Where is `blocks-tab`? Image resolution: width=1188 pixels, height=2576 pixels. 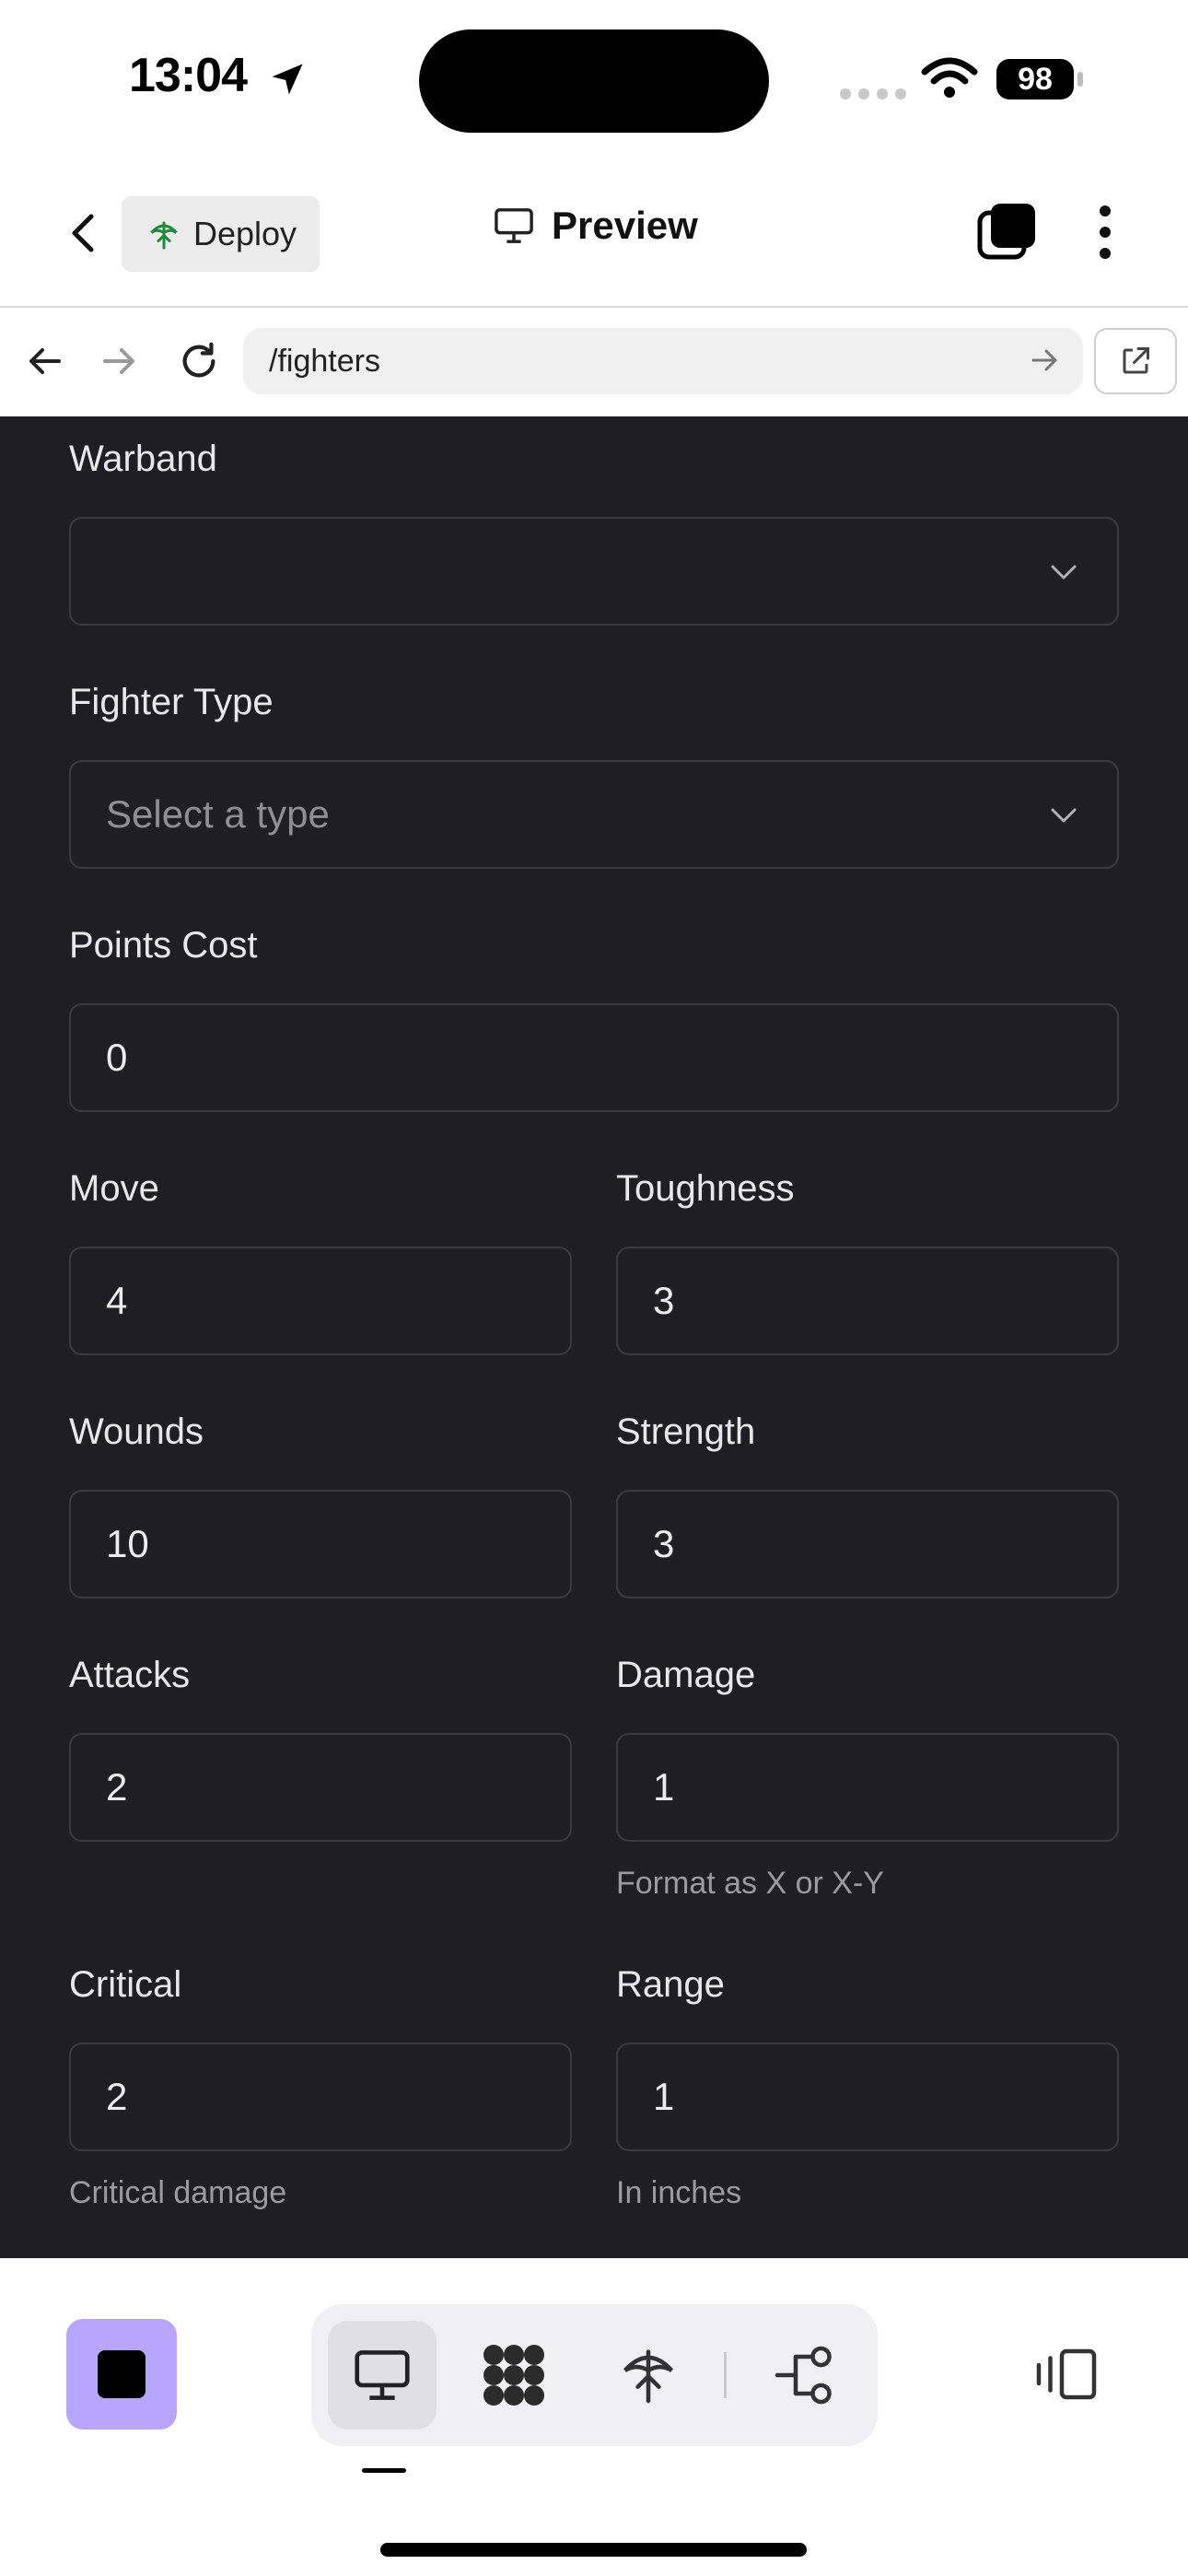
blocks-tab is located at coordinates (514, 2375).